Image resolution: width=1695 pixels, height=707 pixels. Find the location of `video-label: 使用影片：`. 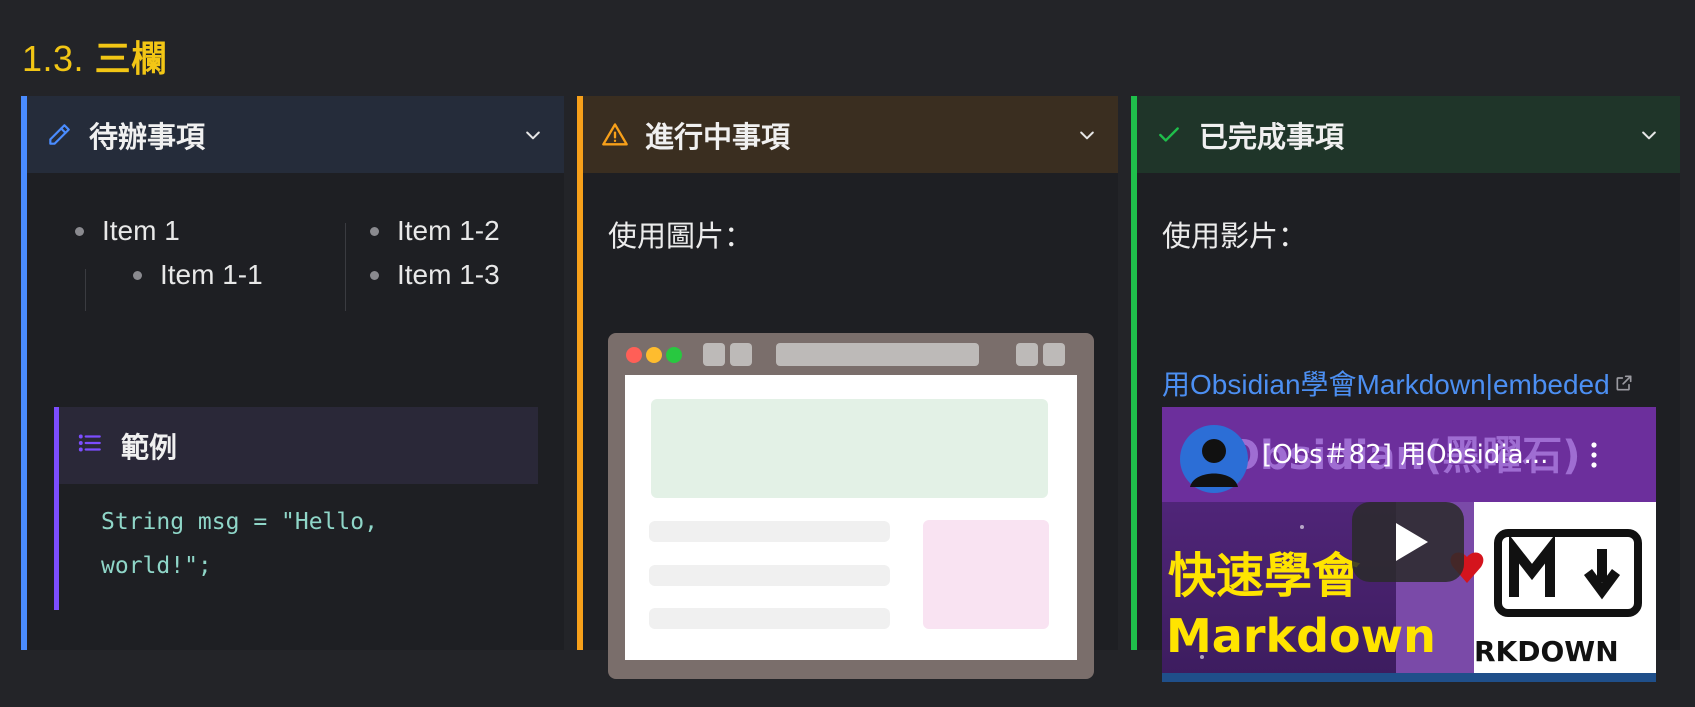

video-label: 使用影片： is located at coordinates (1235, 237).